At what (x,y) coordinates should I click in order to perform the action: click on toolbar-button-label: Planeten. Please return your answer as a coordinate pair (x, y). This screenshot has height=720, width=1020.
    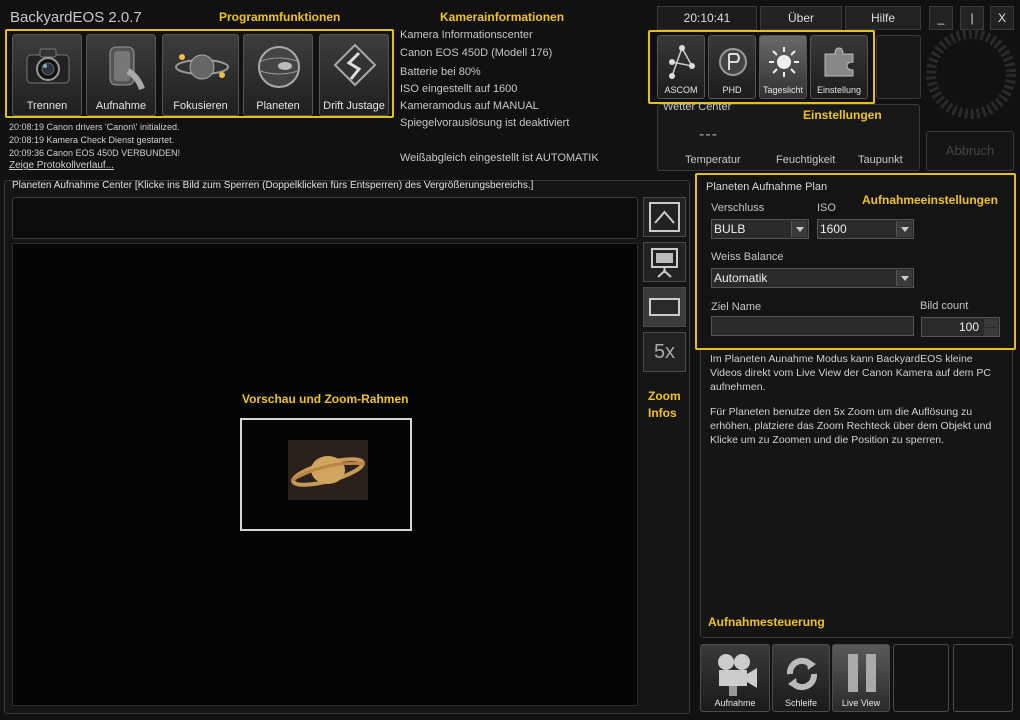
    Looking at the image, I should click on (278, 106).